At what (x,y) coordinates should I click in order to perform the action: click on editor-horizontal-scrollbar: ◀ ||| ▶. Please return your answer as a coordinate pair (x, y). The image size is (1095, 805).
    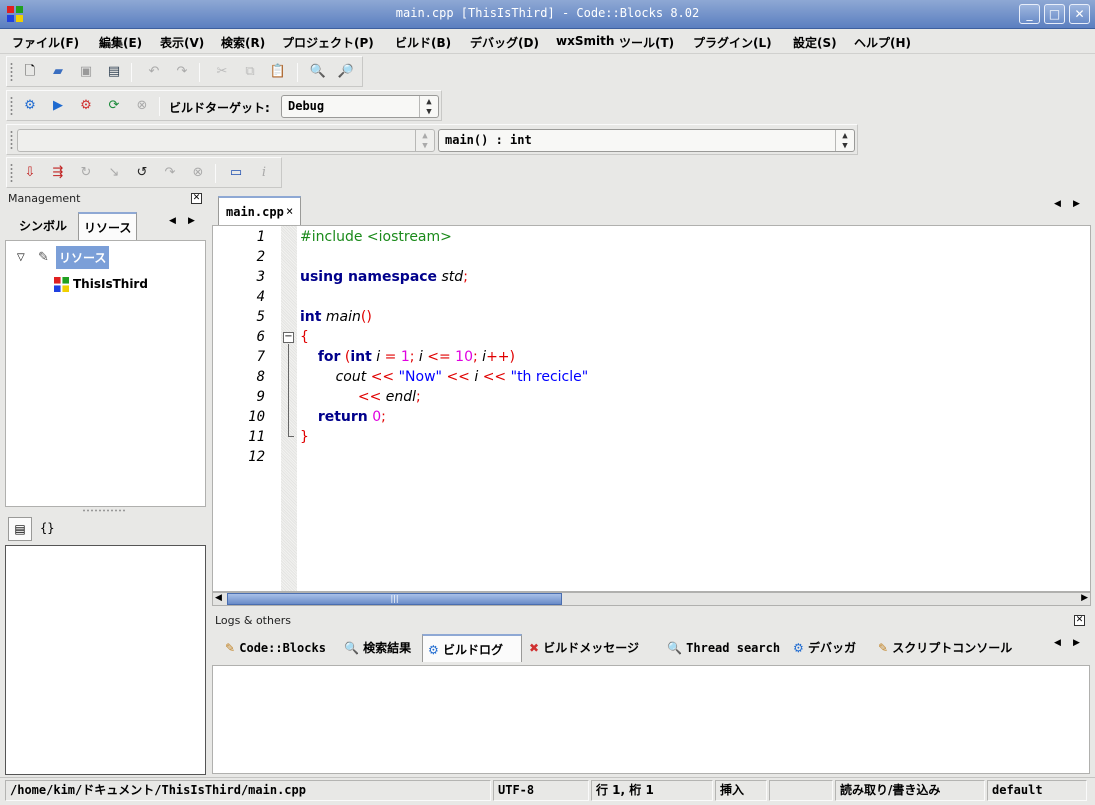
    Looking at the image, I should click on (651, 599).